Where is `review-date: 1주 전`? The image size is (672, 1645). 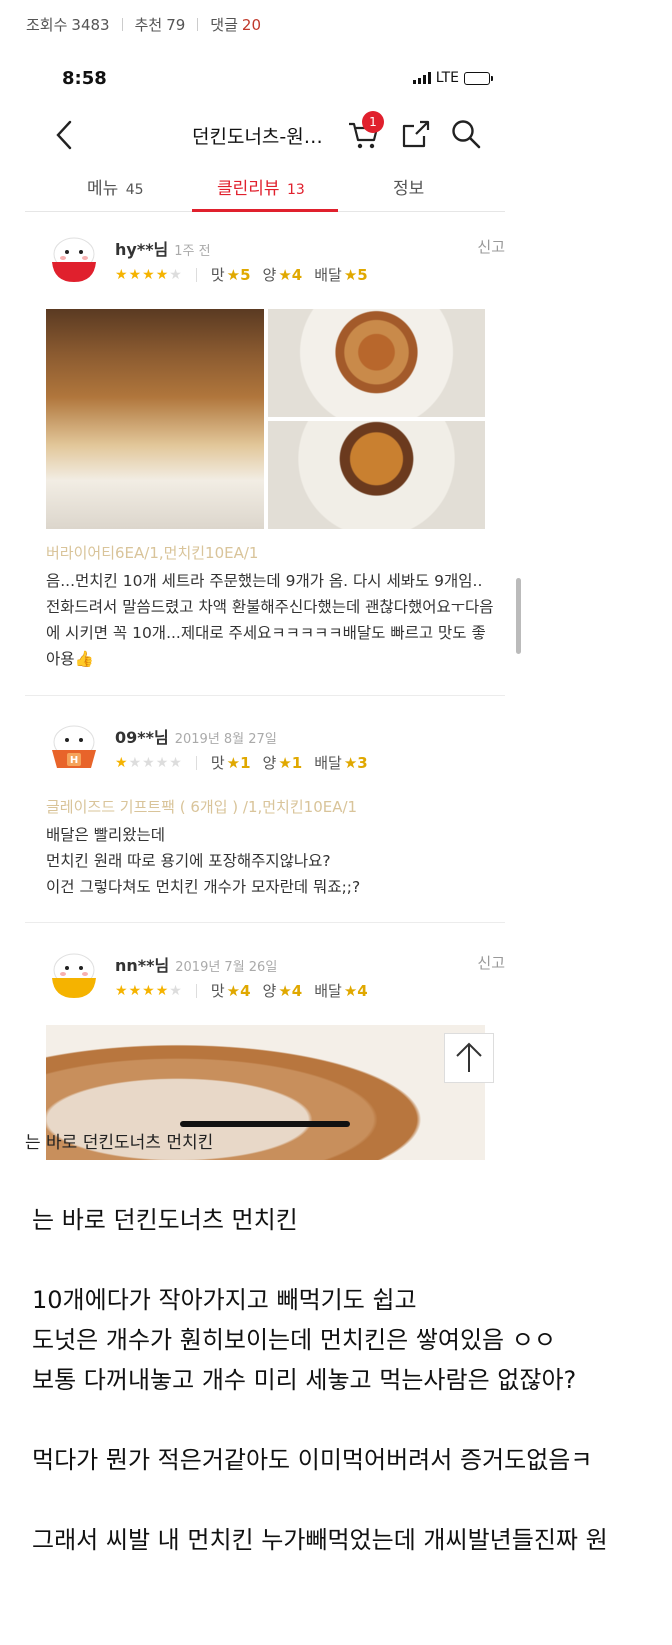 review-date: 1주 전 is located at coordinates (192, 251).